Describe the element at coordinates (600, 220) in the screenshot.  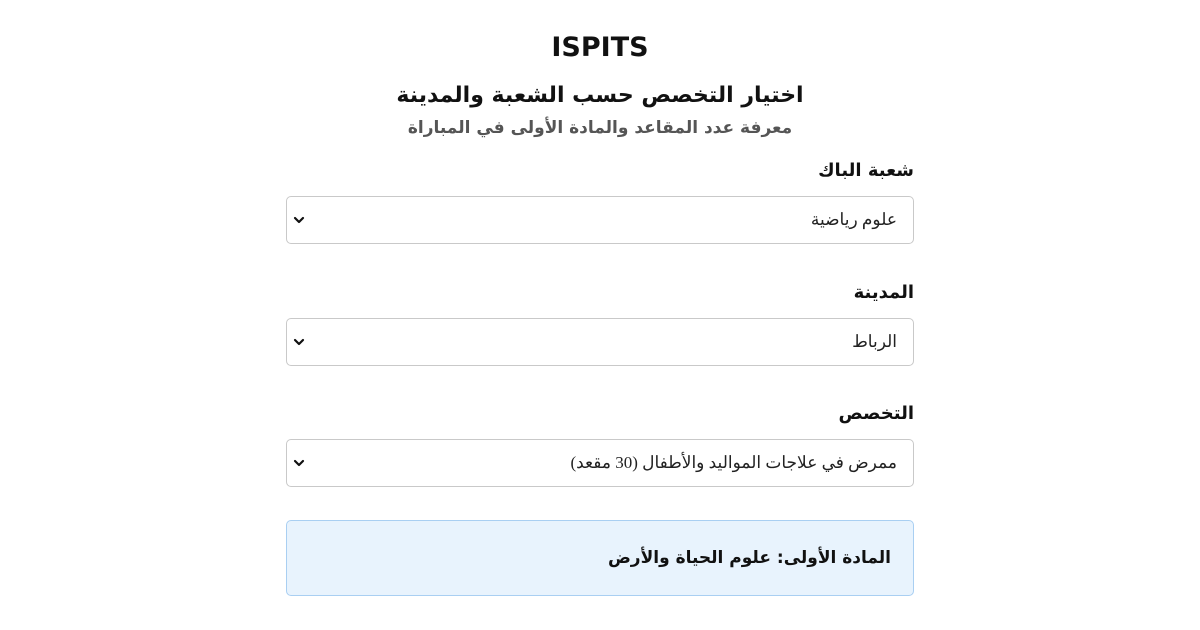
I see `branch-select: علوم رياضية` at that location.